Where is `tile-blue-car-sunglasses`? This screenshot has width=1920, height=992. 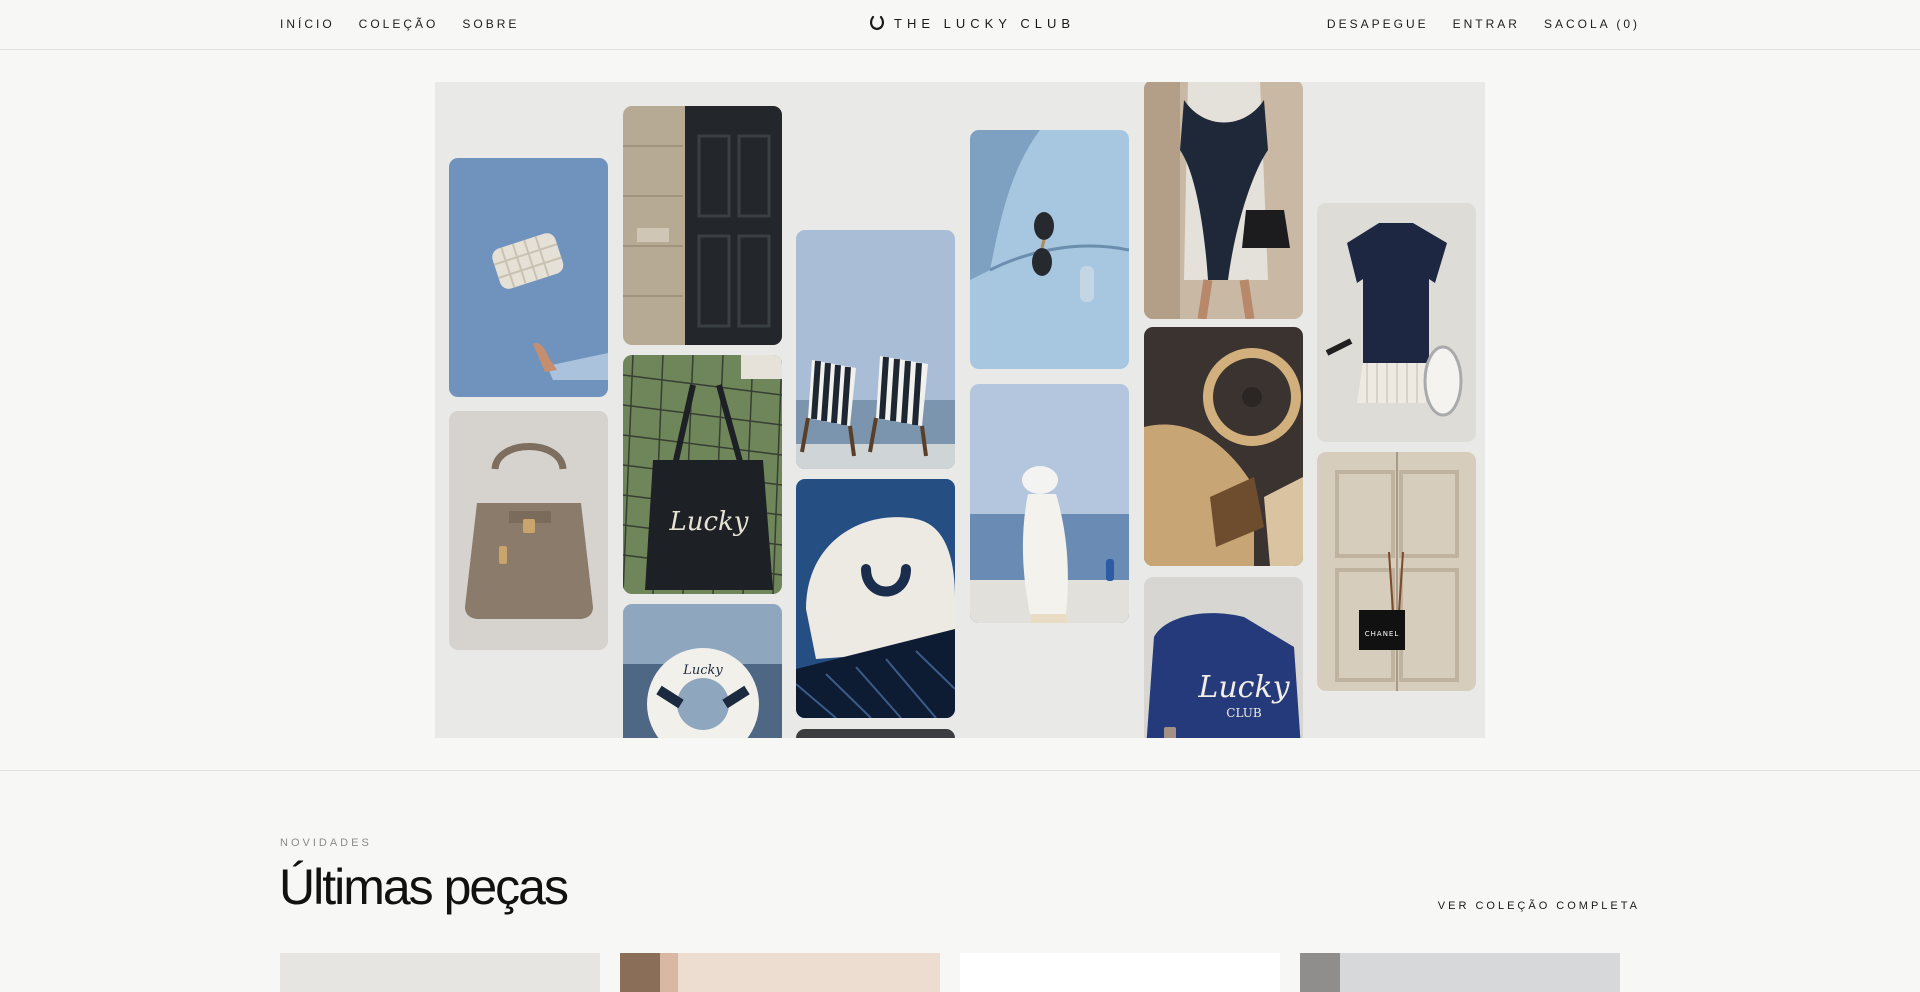 tile-blue-car-sunglasses is located at coordinates (1049, 249).